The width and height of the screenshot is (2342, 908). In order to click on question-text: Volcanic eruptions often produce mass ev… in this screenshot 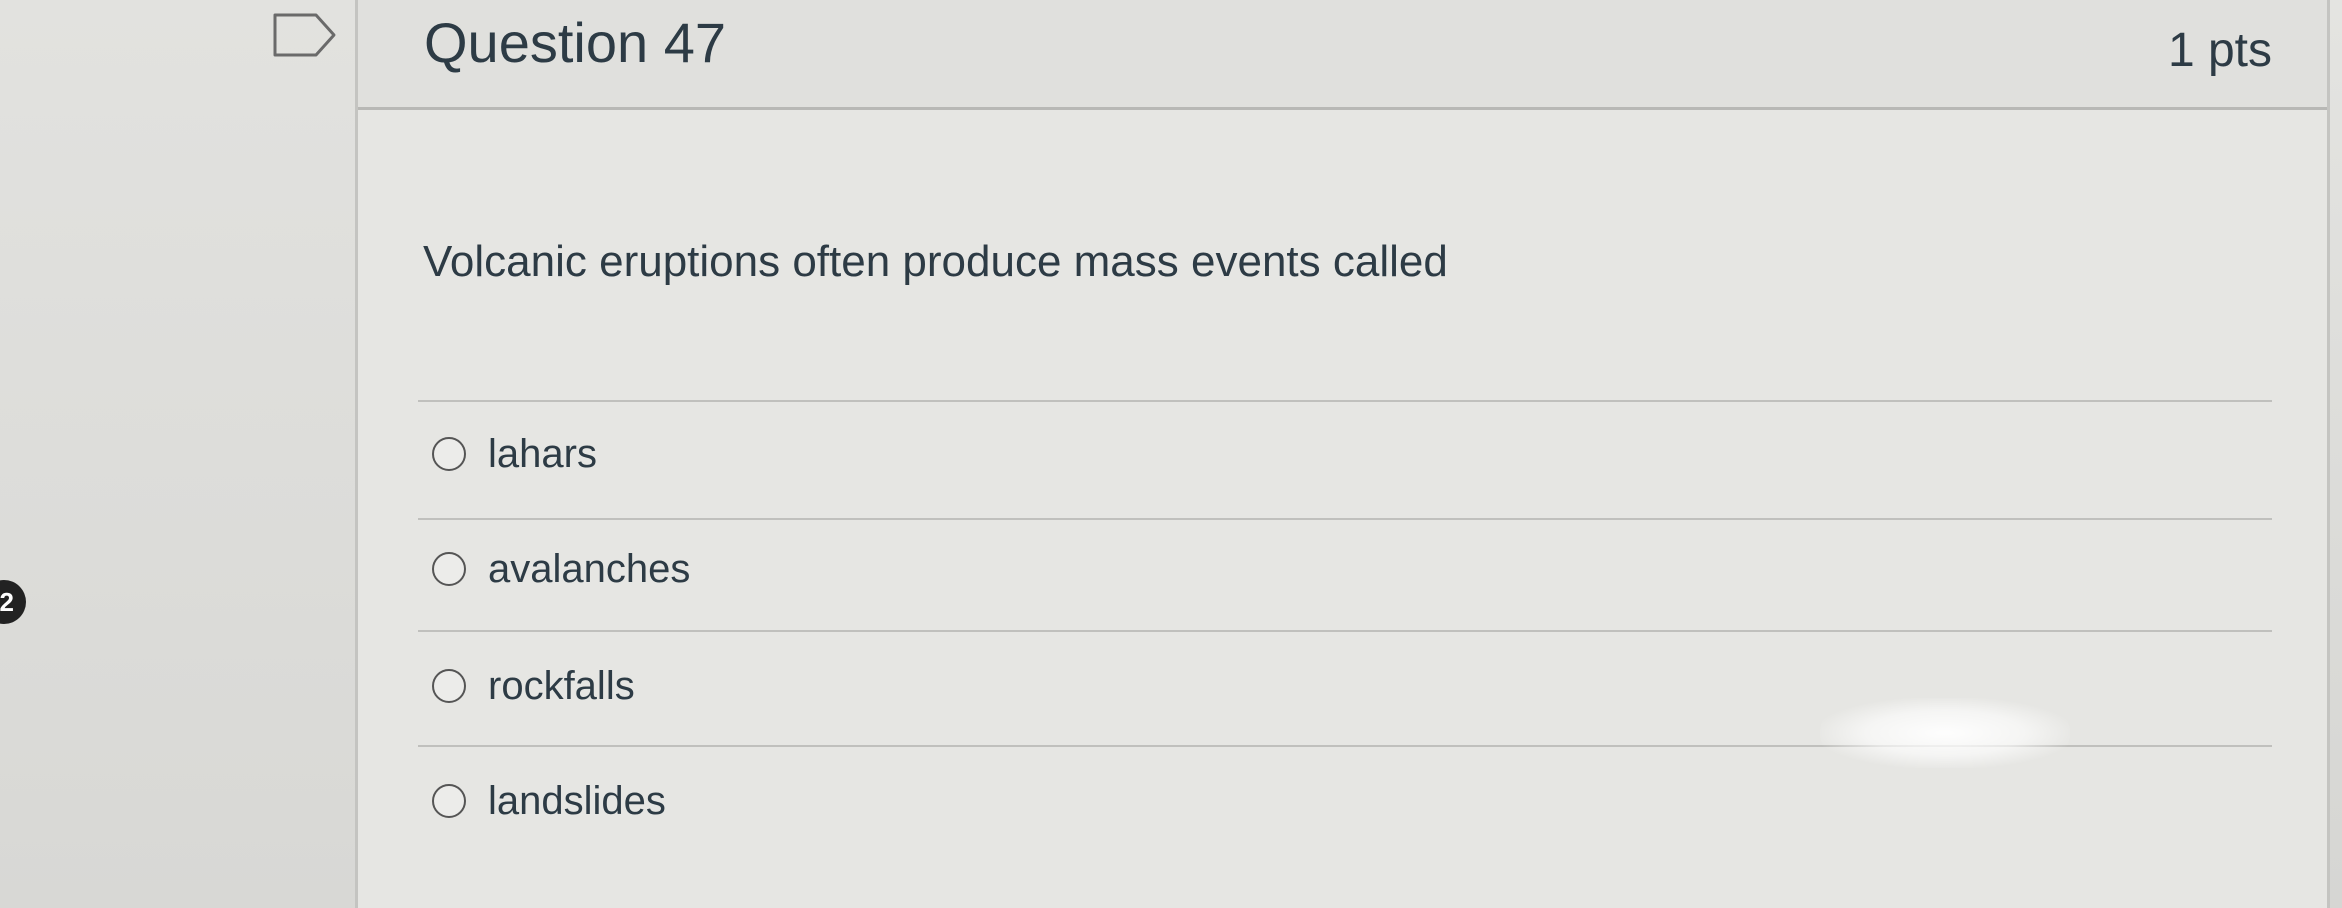, I will do `click(935, 261)`.